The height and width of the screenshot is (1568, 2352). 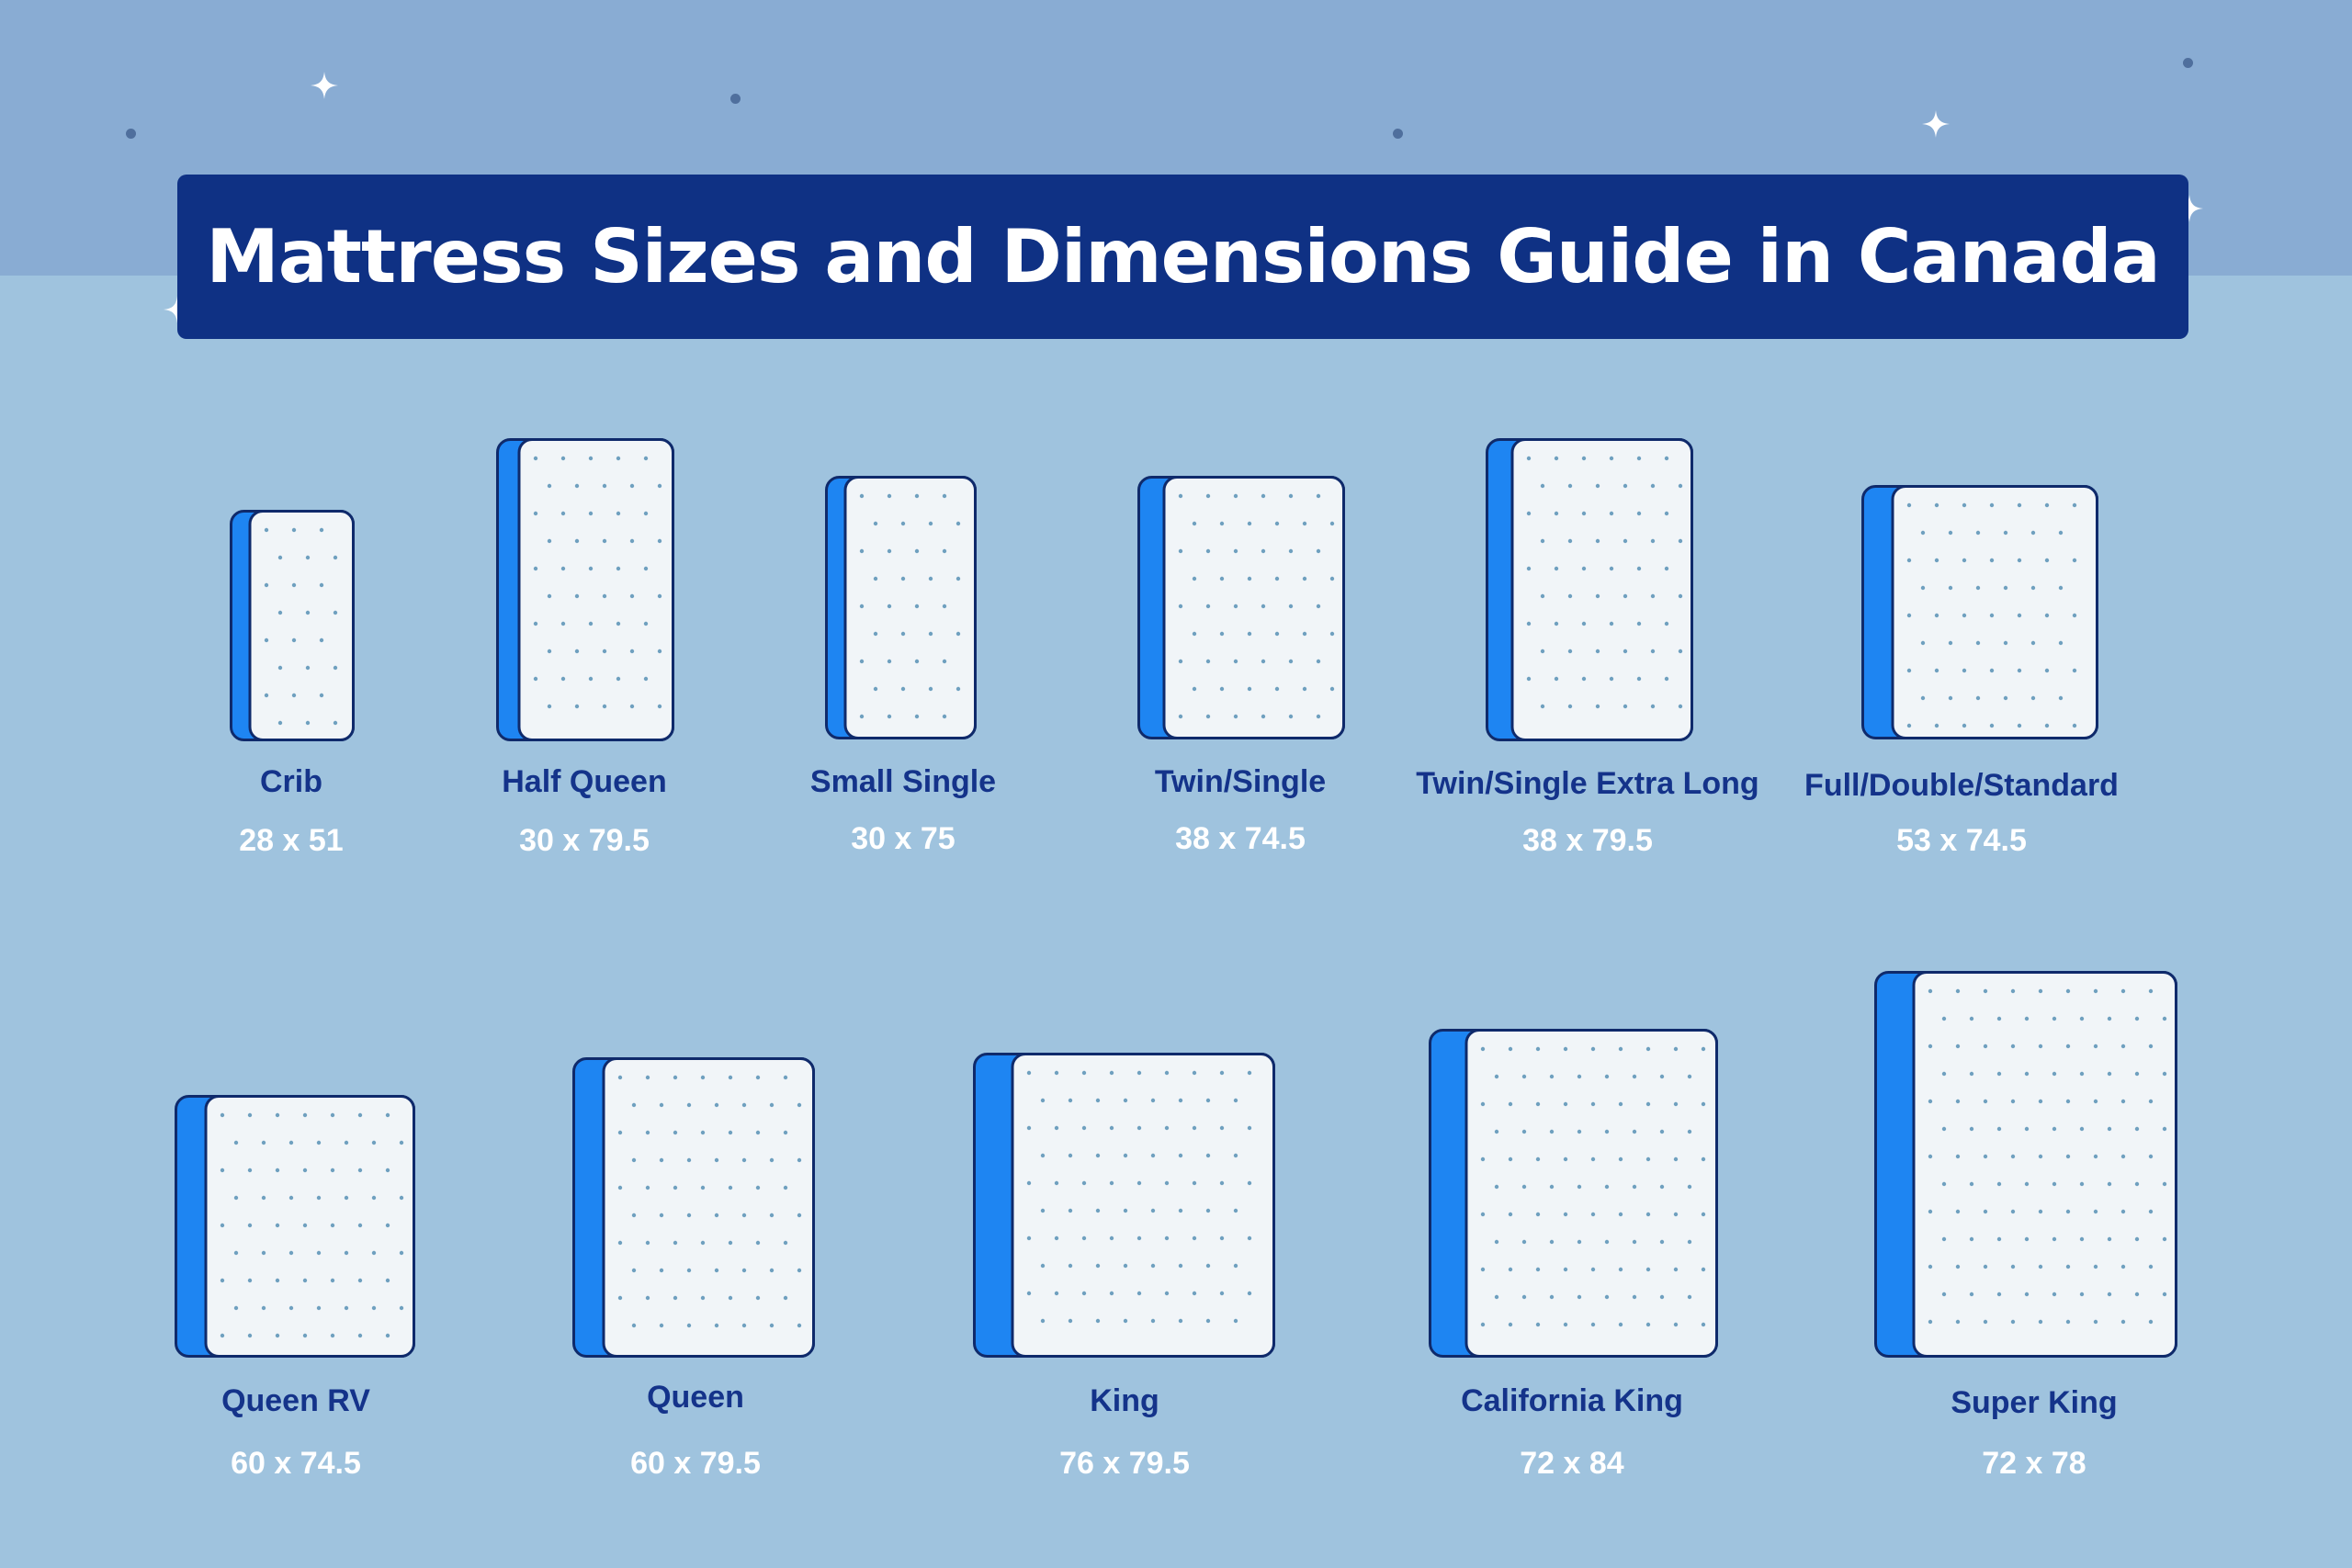 What do you see at coordinates (2034, 1464) in the screenshot?
I see `mattress-dimensions: 72 x 78` at bounding box center [2034, 1464].